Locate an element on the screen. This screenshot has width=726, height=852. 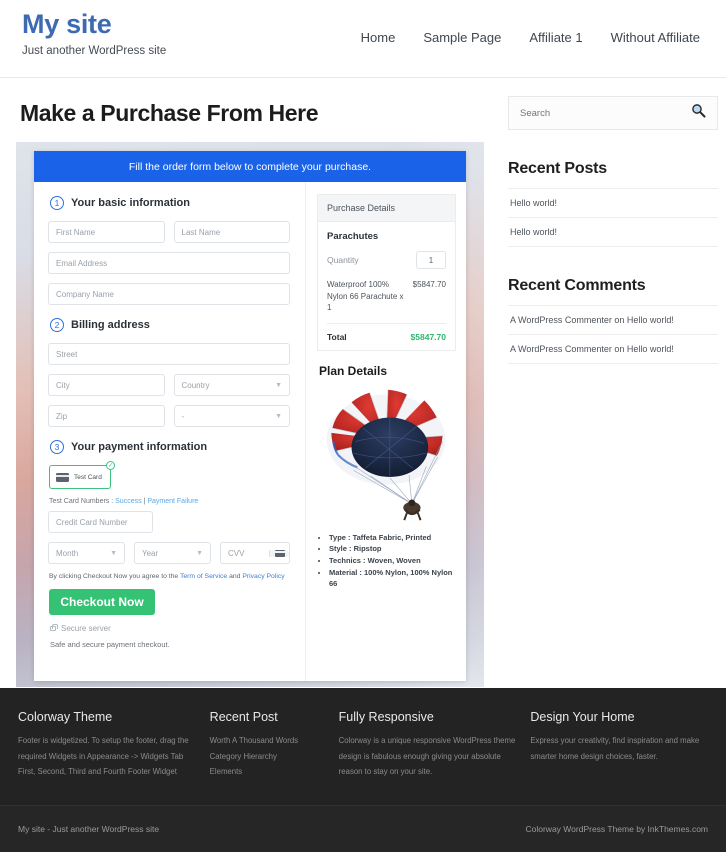
quantity-row: Quantity 1 is located at coordinates (386, 260).